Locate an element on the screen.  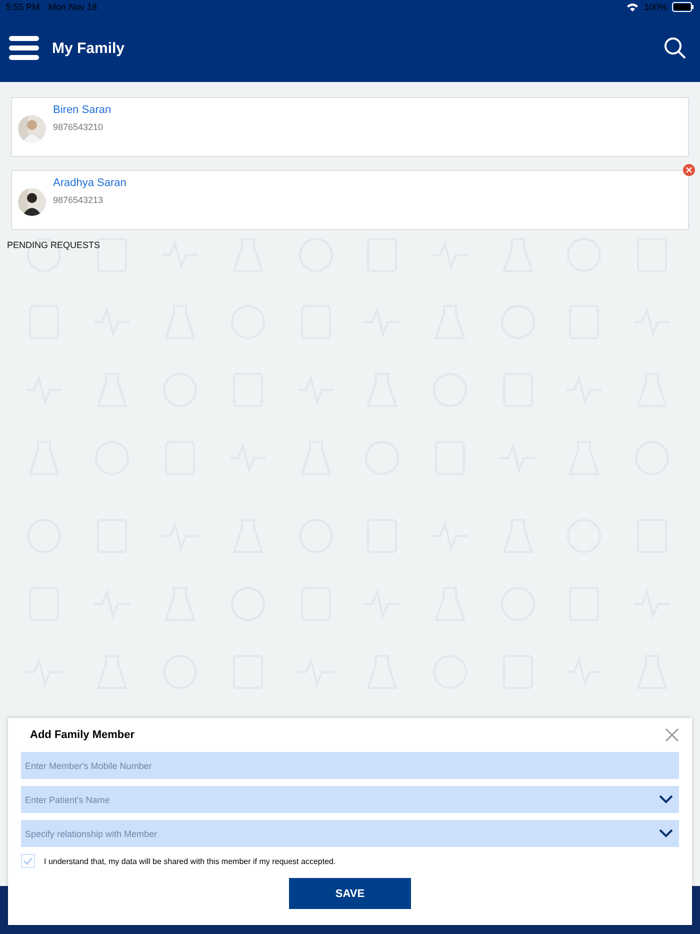
remove-button is located at coordinates (689, 170).